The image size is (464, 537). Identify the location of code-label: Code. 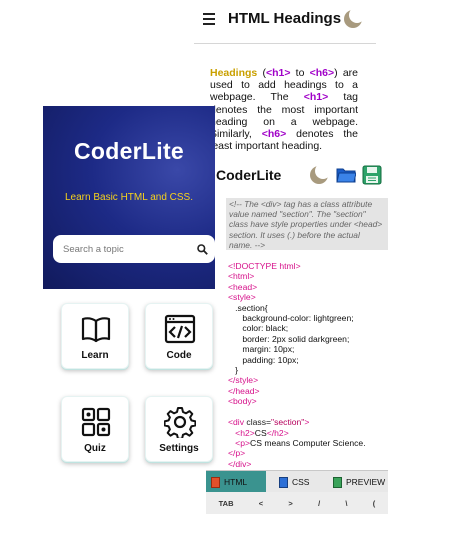
(179, 355).